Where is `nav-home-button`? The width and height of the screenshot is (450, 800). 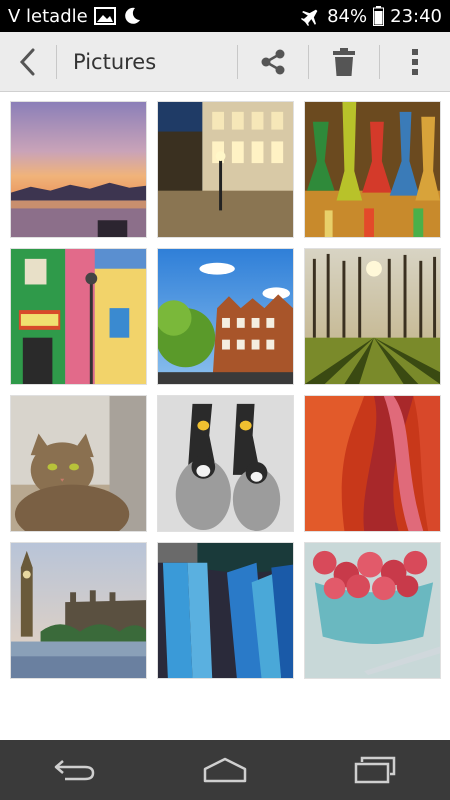 nav-home-button is located at coordinates (225, 770).